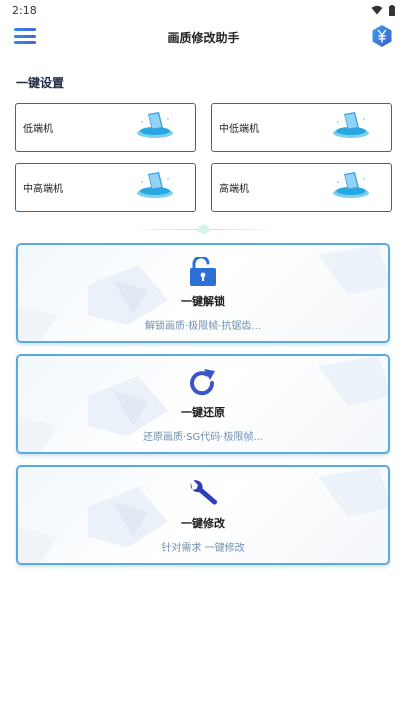  Describe the element at coordinates (392, 10) in the screenshot. I see `battery-icon` at that location.